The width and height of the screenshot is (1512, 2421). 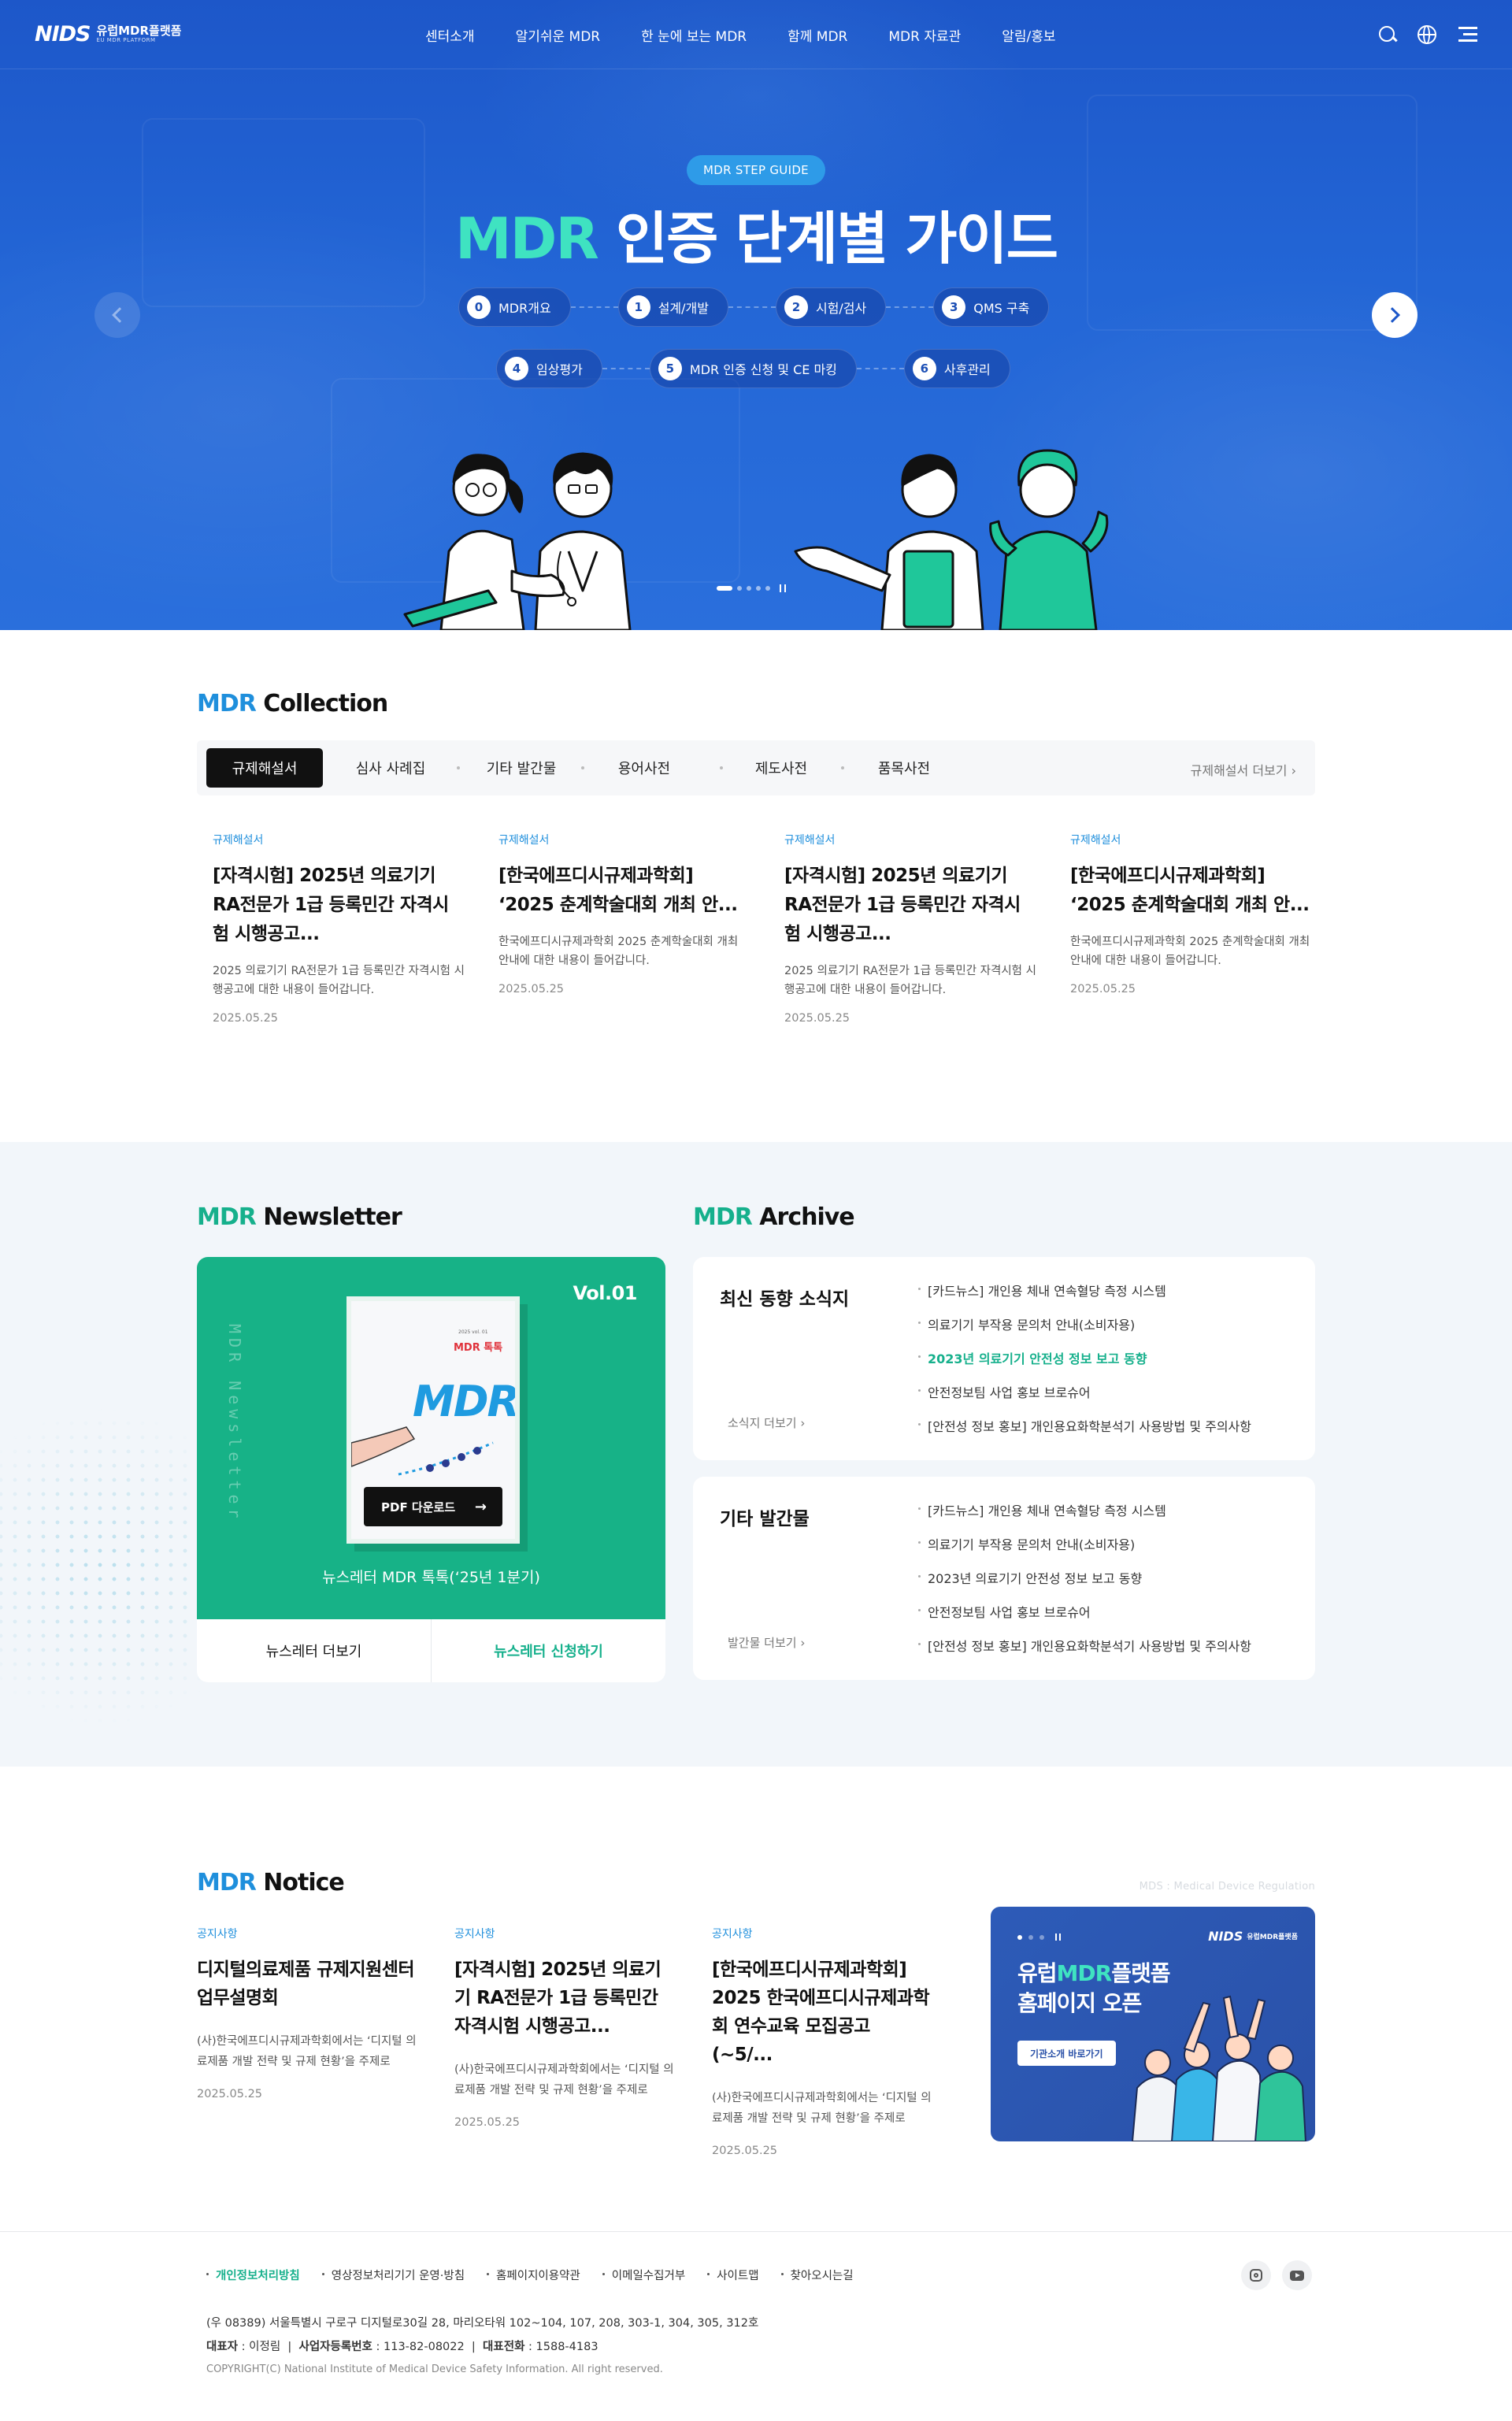 What do you see at coordinates (1466, 35) in the screenshot?
I see `hamburger-menu-icon` at bounding box center [1466, 35].